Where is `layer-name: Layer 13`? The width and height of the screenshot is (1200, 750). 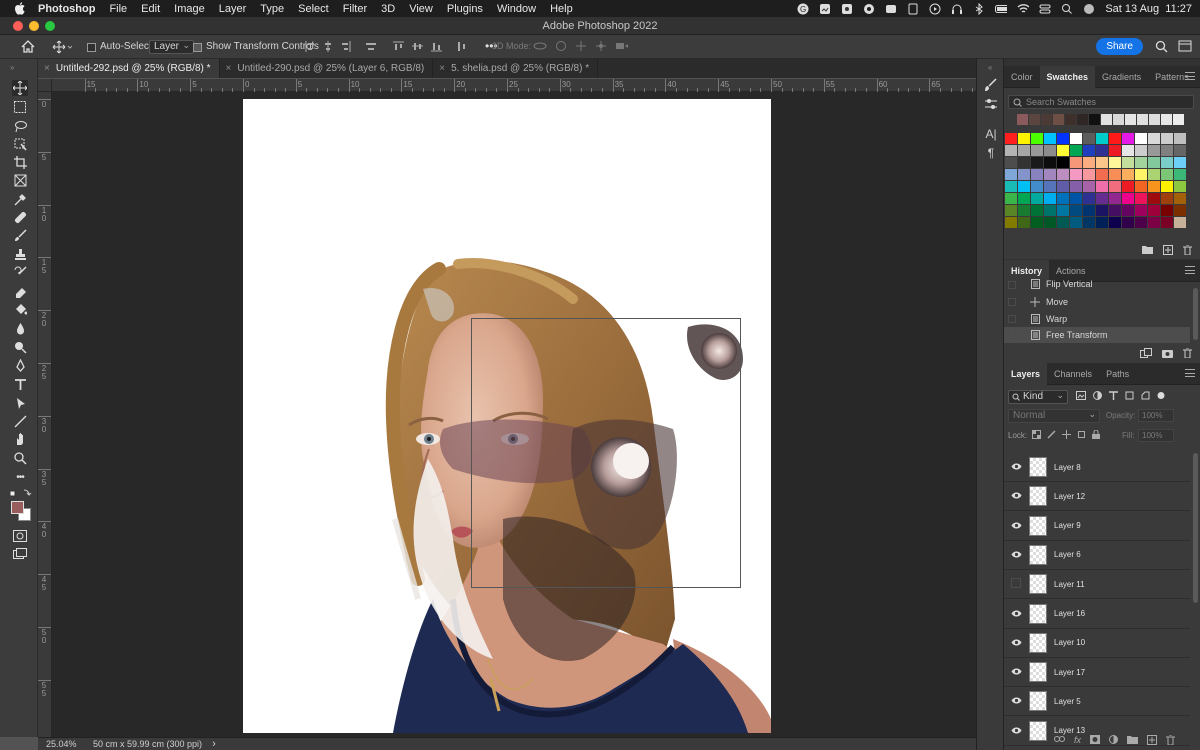
layer-name: Layer 13 is located at coordinates (1069, 730).